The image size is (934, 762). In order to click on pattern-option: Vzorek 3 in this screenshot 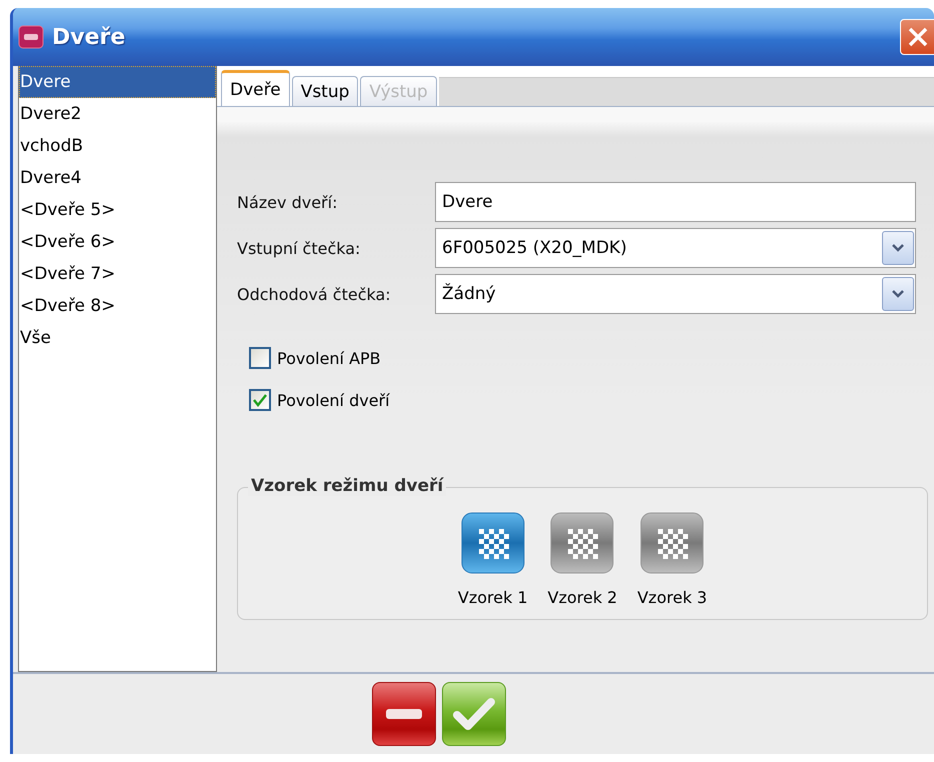, I will do `click(672, 559)`.